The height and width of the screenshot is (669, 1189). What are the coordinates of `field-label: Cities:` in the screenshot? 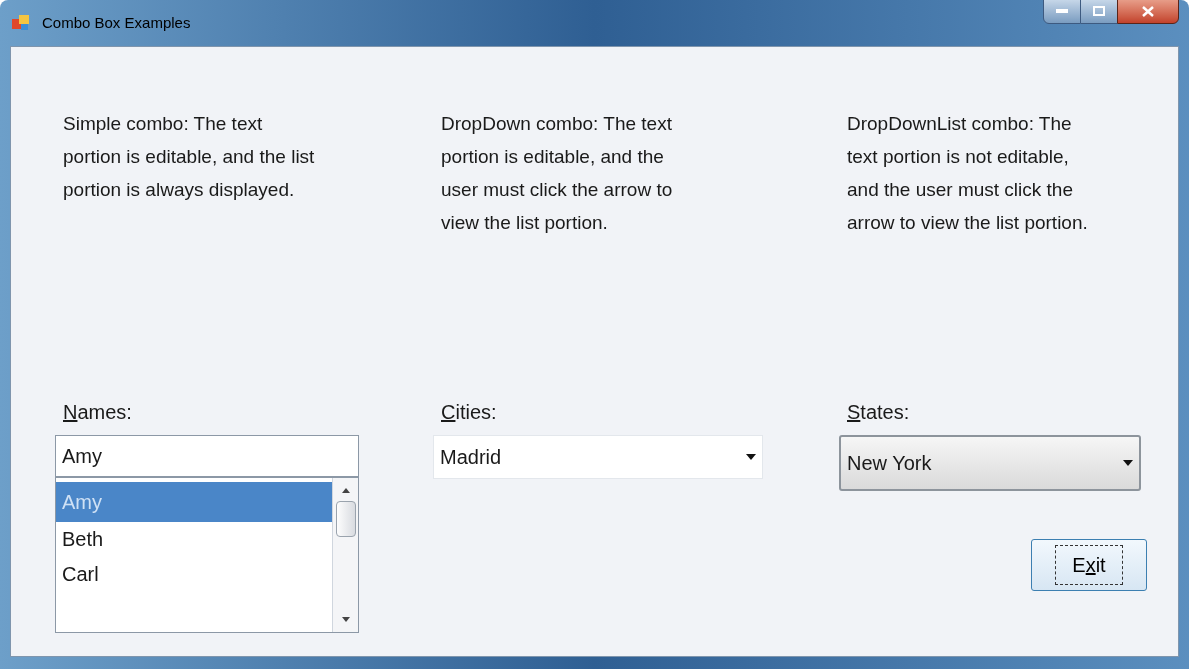 It's located at (469, 412).